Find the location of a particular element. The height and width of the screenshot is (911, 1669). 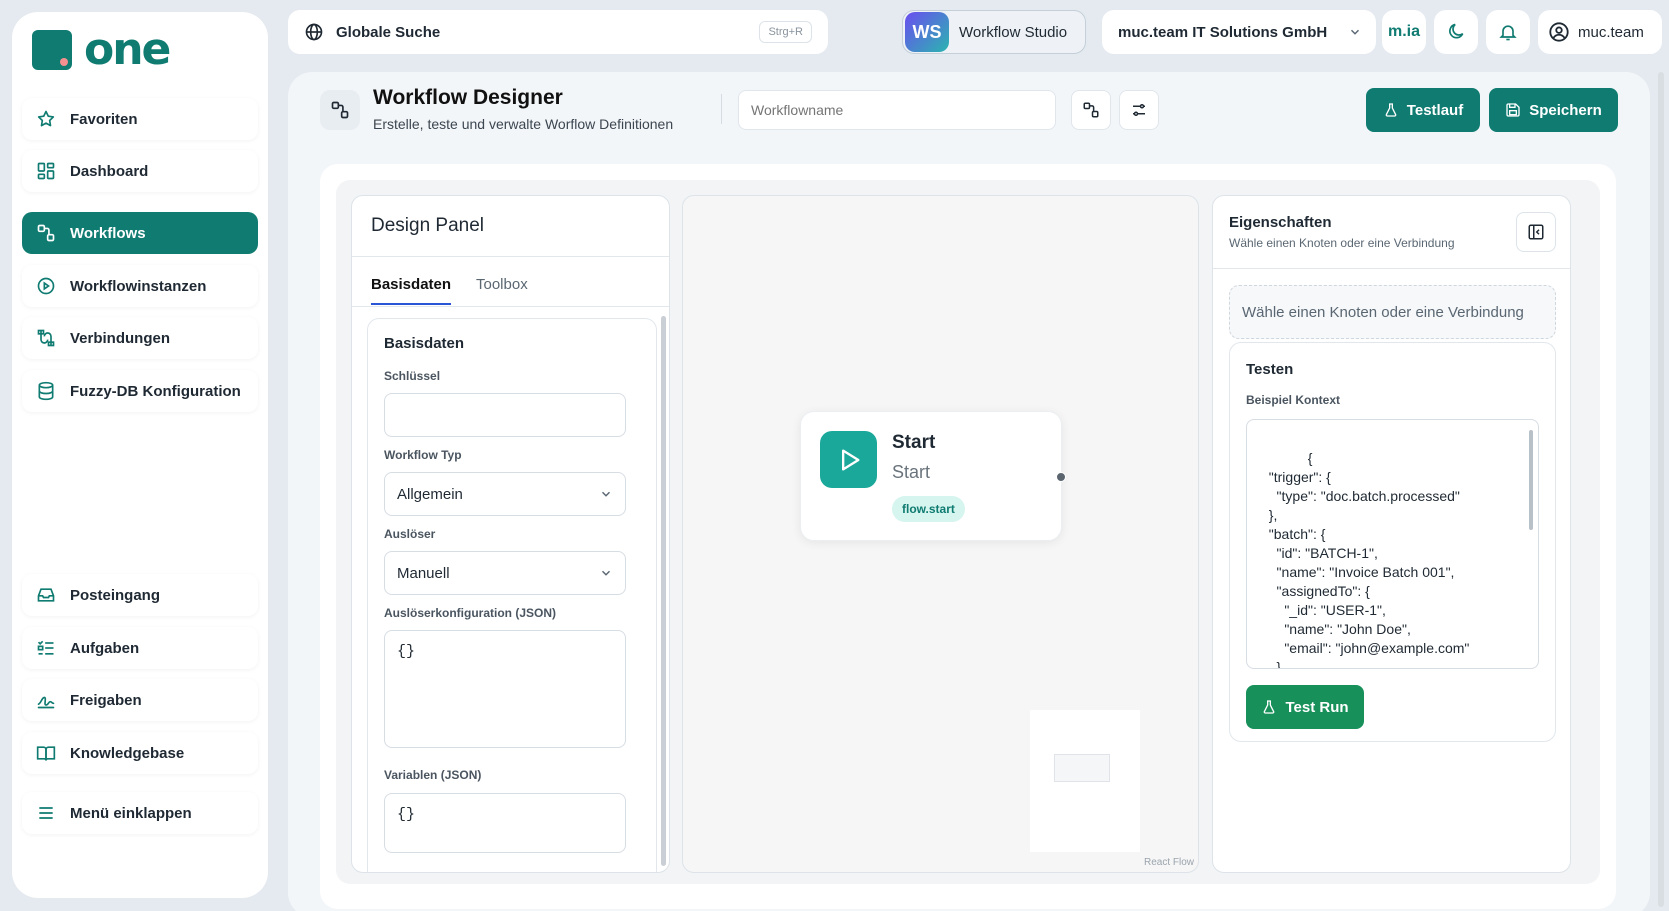

logo-mark is located at coordinates (52, 50).